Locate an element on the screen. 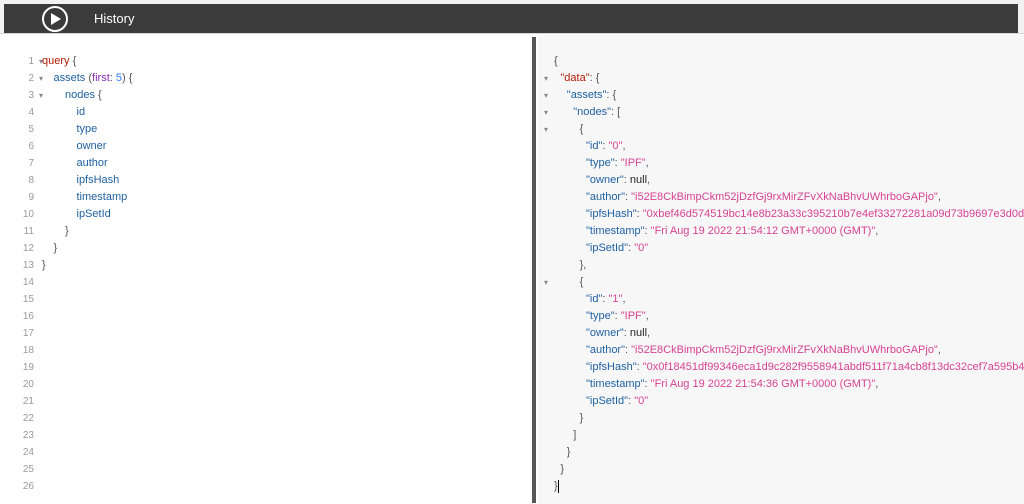 This screenshot has width=1024, height=504. json-token: null is located at coordinates (638, 333).